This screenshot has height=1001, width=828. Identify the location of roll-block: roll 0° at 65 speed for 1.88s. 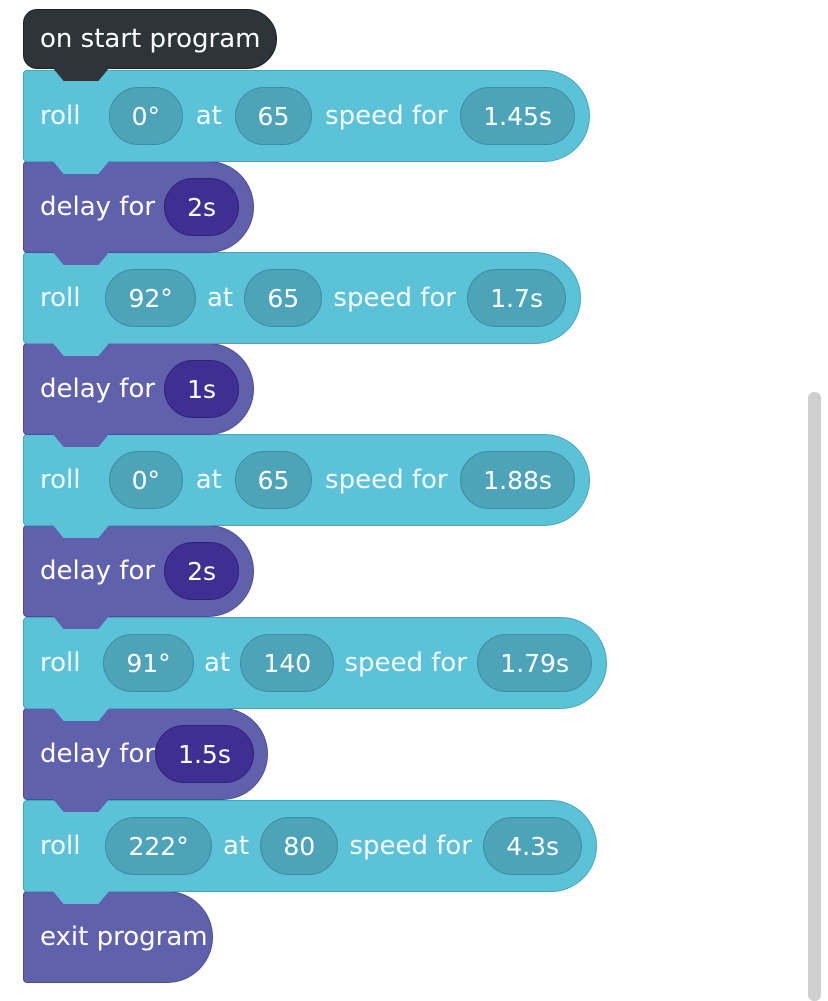
(306, 486).